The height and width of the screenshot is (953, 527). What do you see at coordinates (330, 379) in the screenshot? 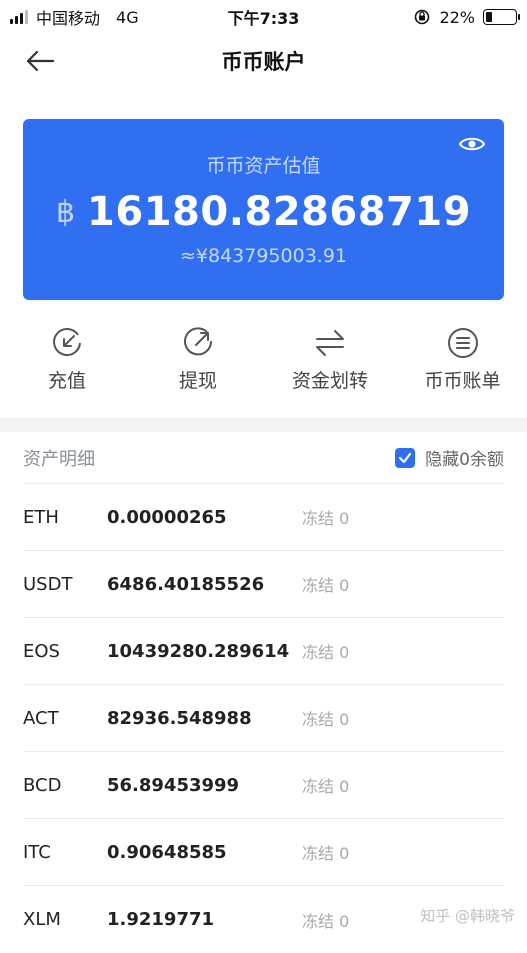
I see `transfer-label: 资金划转` at bounding box center [330, 379].